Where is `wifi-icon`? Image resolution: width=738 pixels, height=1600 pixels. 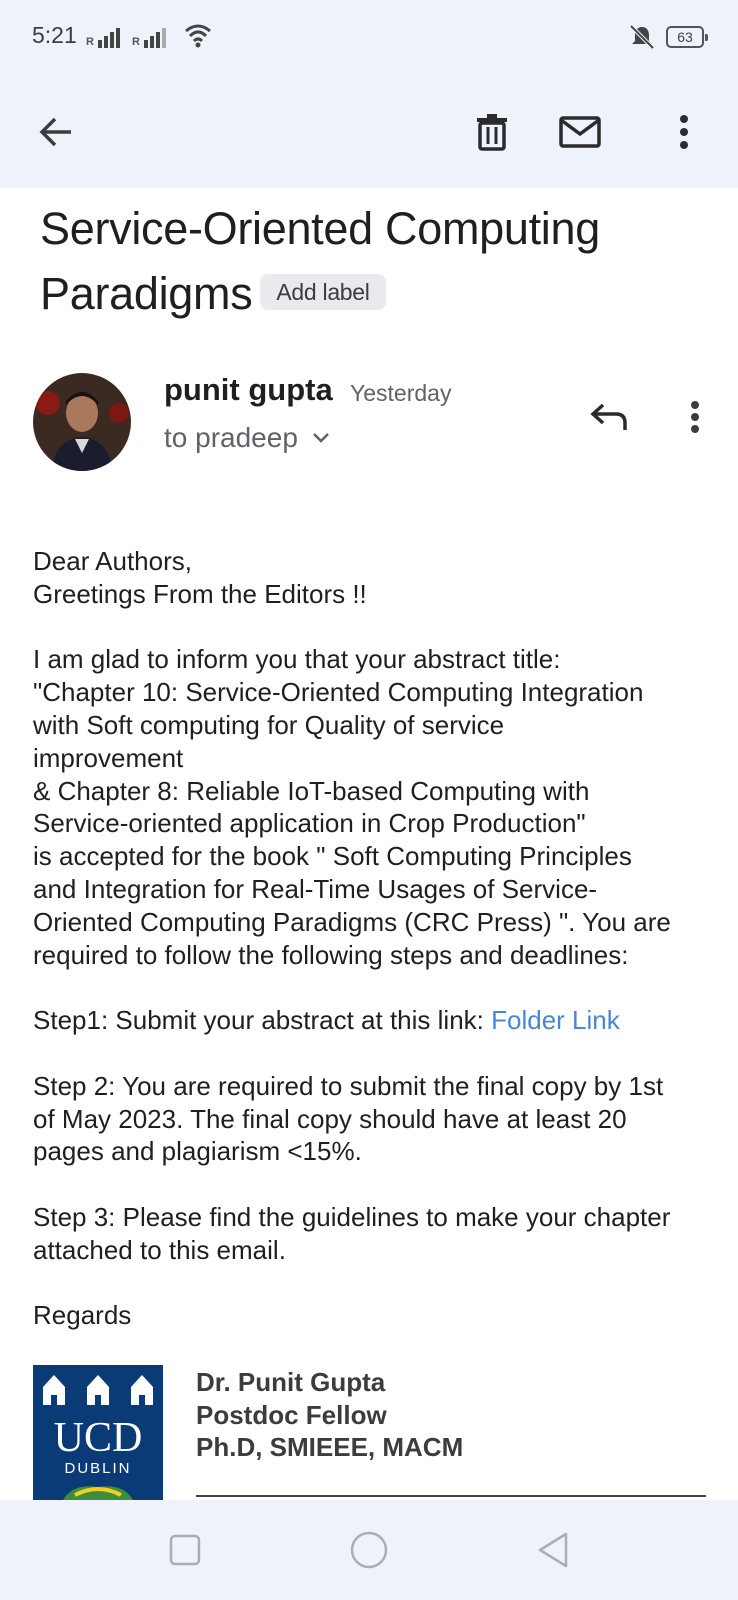 wifi-icon is located at coordinates (198, 36).